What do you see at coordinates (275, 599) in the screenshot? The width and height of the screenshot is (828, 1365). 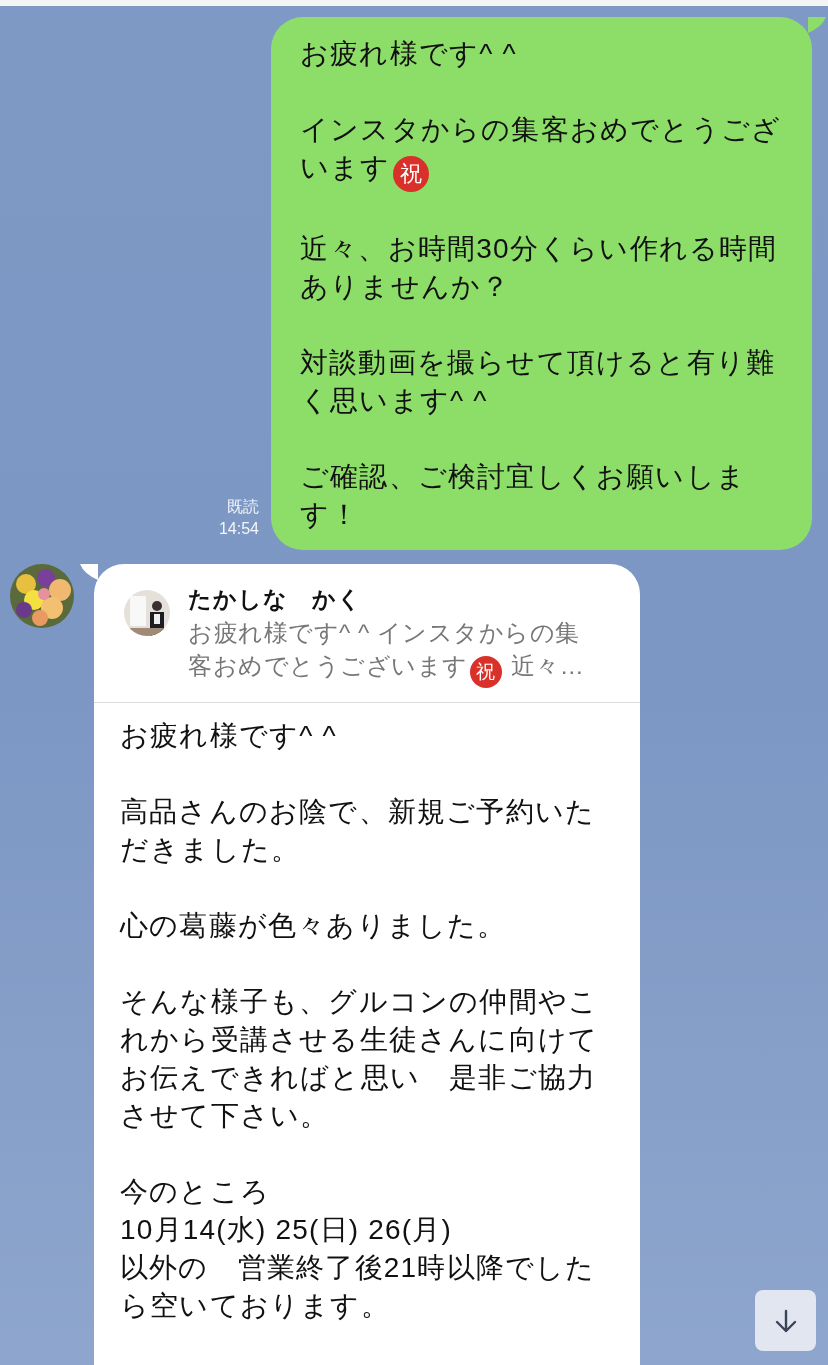 I see `sender-name: たかしな かく` at bounding box center [275, 599].